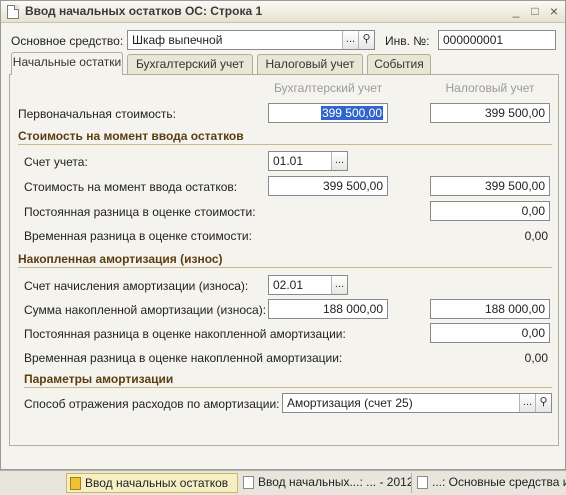 This screenshot has height=495, width=566. What do you see at coordinates (120, 259) in the screenshot?
I see `section-accumulated-depreciation: Накопленная амортизация (износ)` at bounding box center [120, 259].